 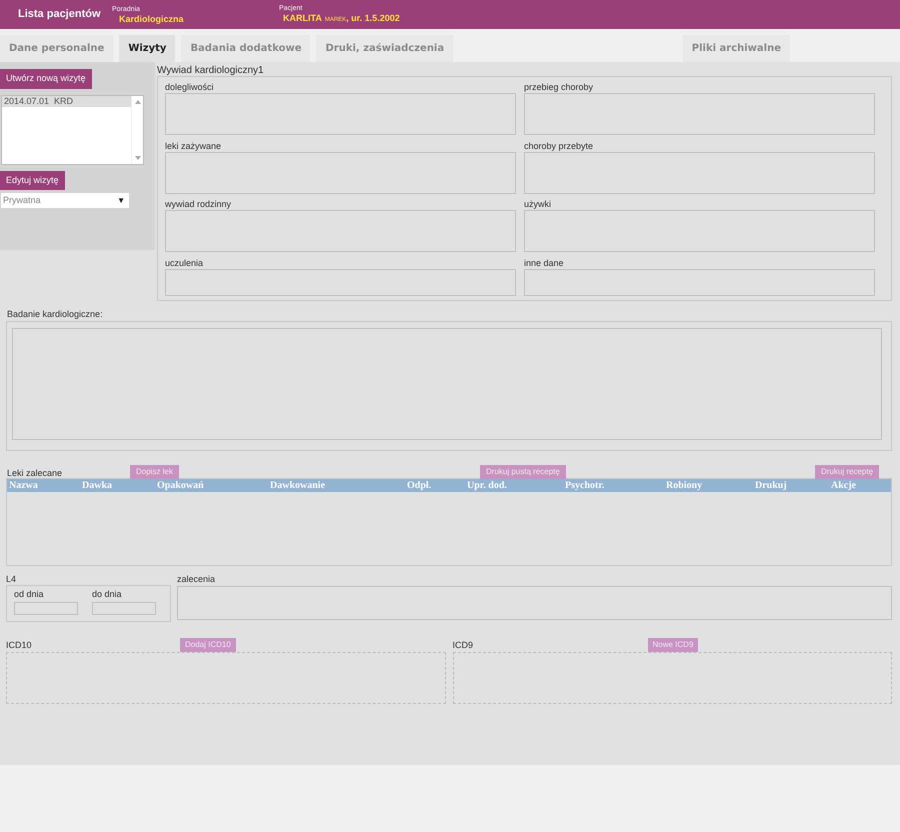 What do you see at coordinates (24, 485) in the screenshot?
I see `column-header: Nazwa` at bounding box center [24, 485].